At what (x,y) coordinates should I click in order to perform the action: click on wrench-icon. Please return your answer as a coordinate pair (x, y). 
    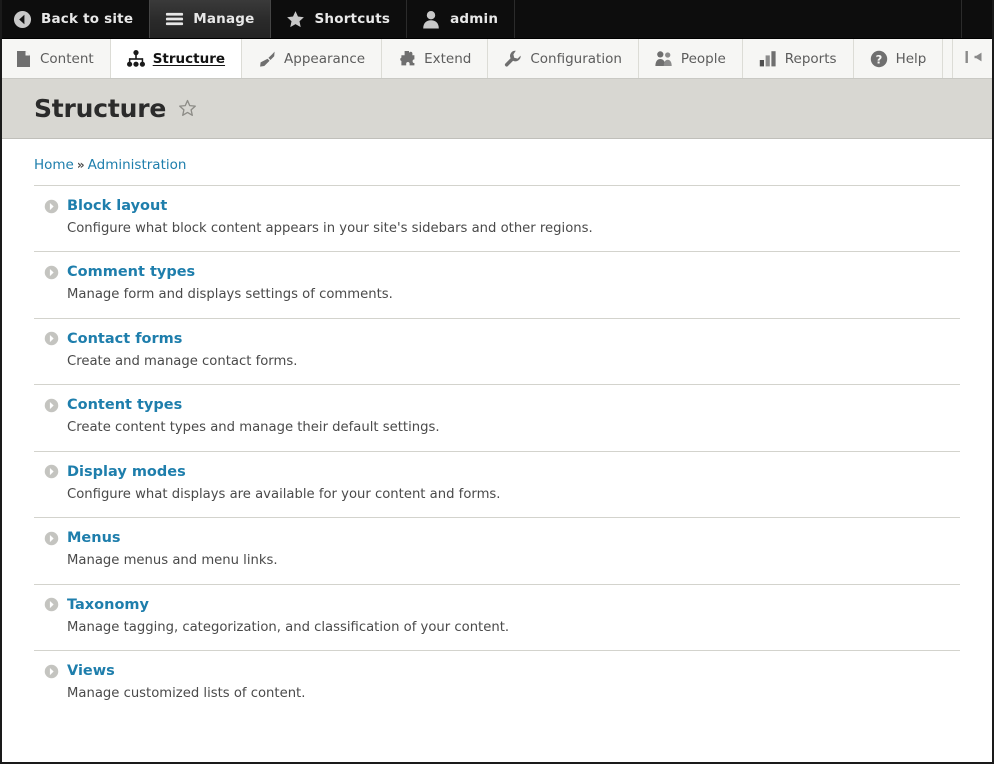
    Looking at the image, I should click on (513, 59).